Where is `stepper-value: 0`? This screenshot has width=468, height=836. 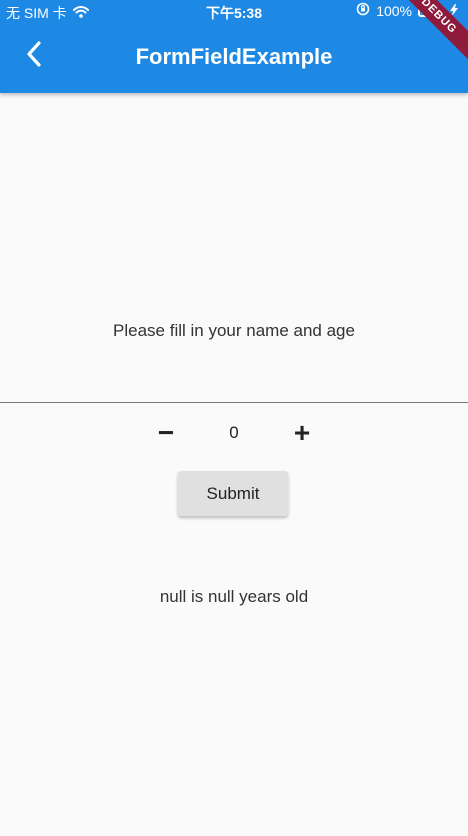
stepper-value: 0 is located at coordinates (234, 432).